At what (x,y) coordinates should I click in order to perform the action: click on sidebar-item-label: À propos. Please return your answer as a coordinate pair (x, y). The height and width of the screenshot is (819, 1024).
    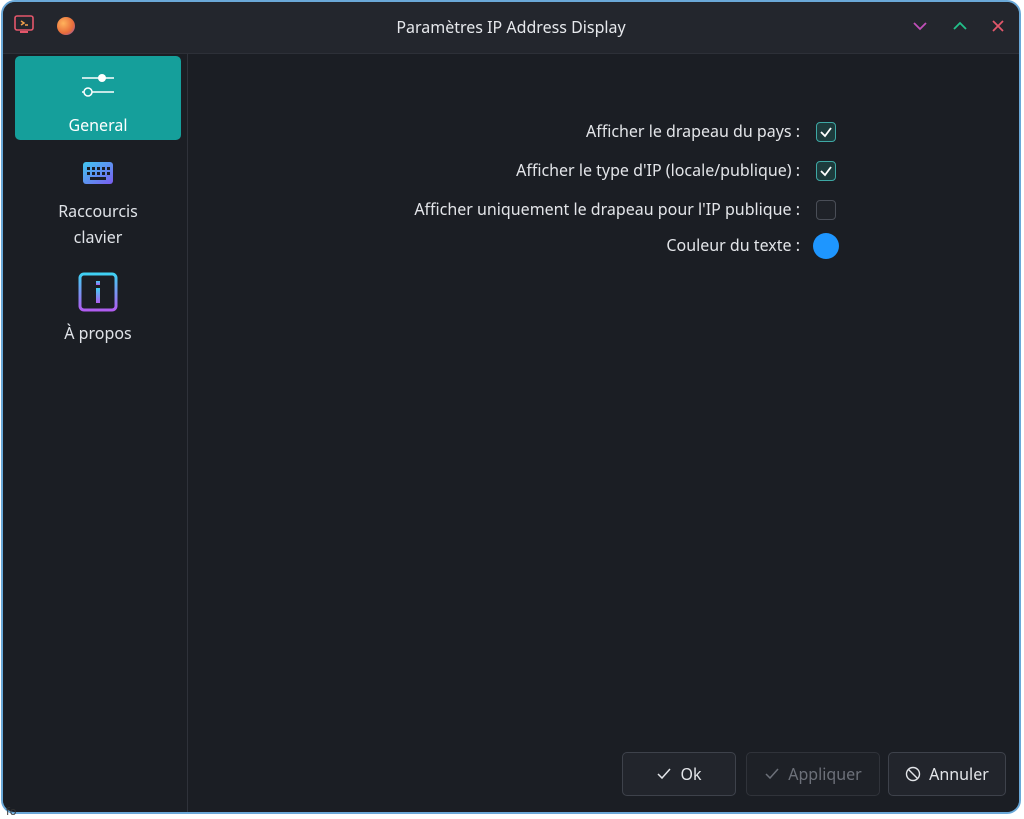
    Looking at the image, I should click on (98, 333).